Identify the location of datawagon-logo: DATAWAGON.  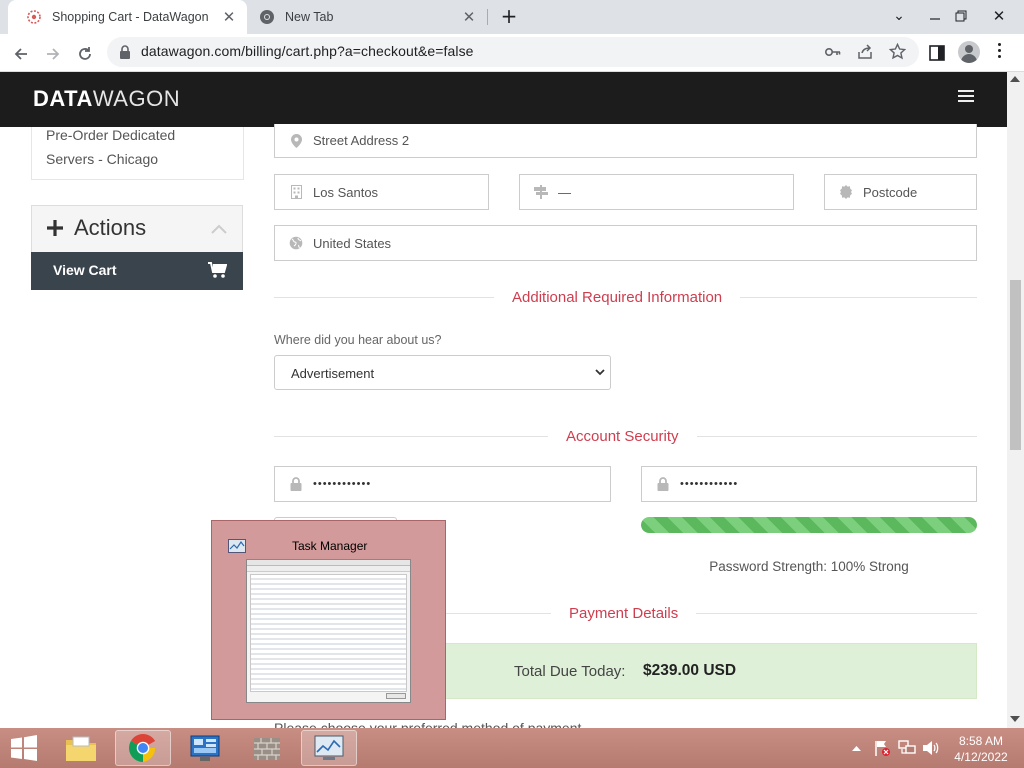
(106, 99).